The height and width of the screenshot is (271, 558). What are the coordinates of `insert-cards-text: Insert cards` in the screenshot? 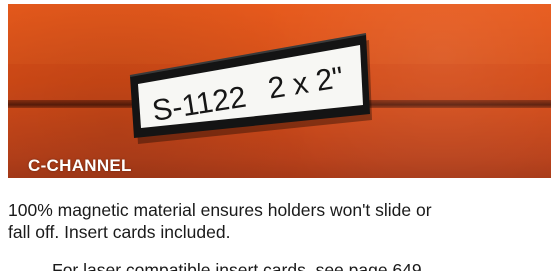 It's located at (110, 232).